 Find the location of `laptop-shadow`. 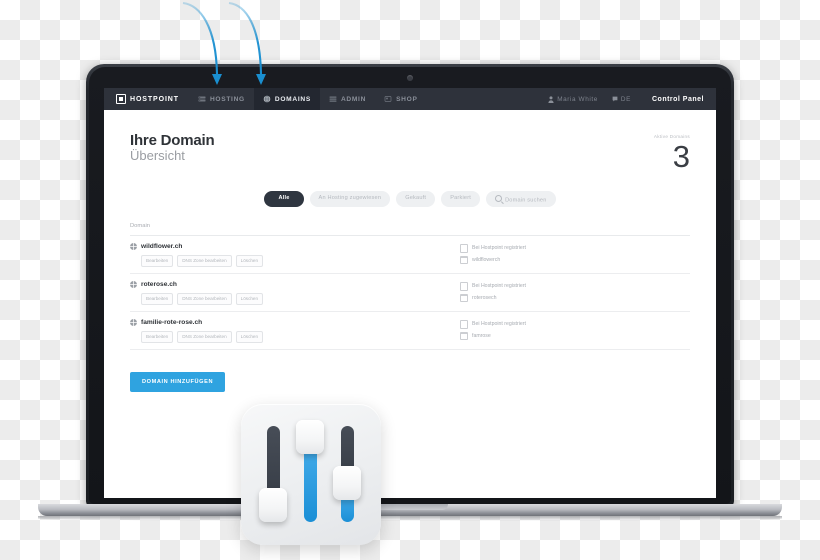

laptop-shadow is located at coordinates (410, 518).